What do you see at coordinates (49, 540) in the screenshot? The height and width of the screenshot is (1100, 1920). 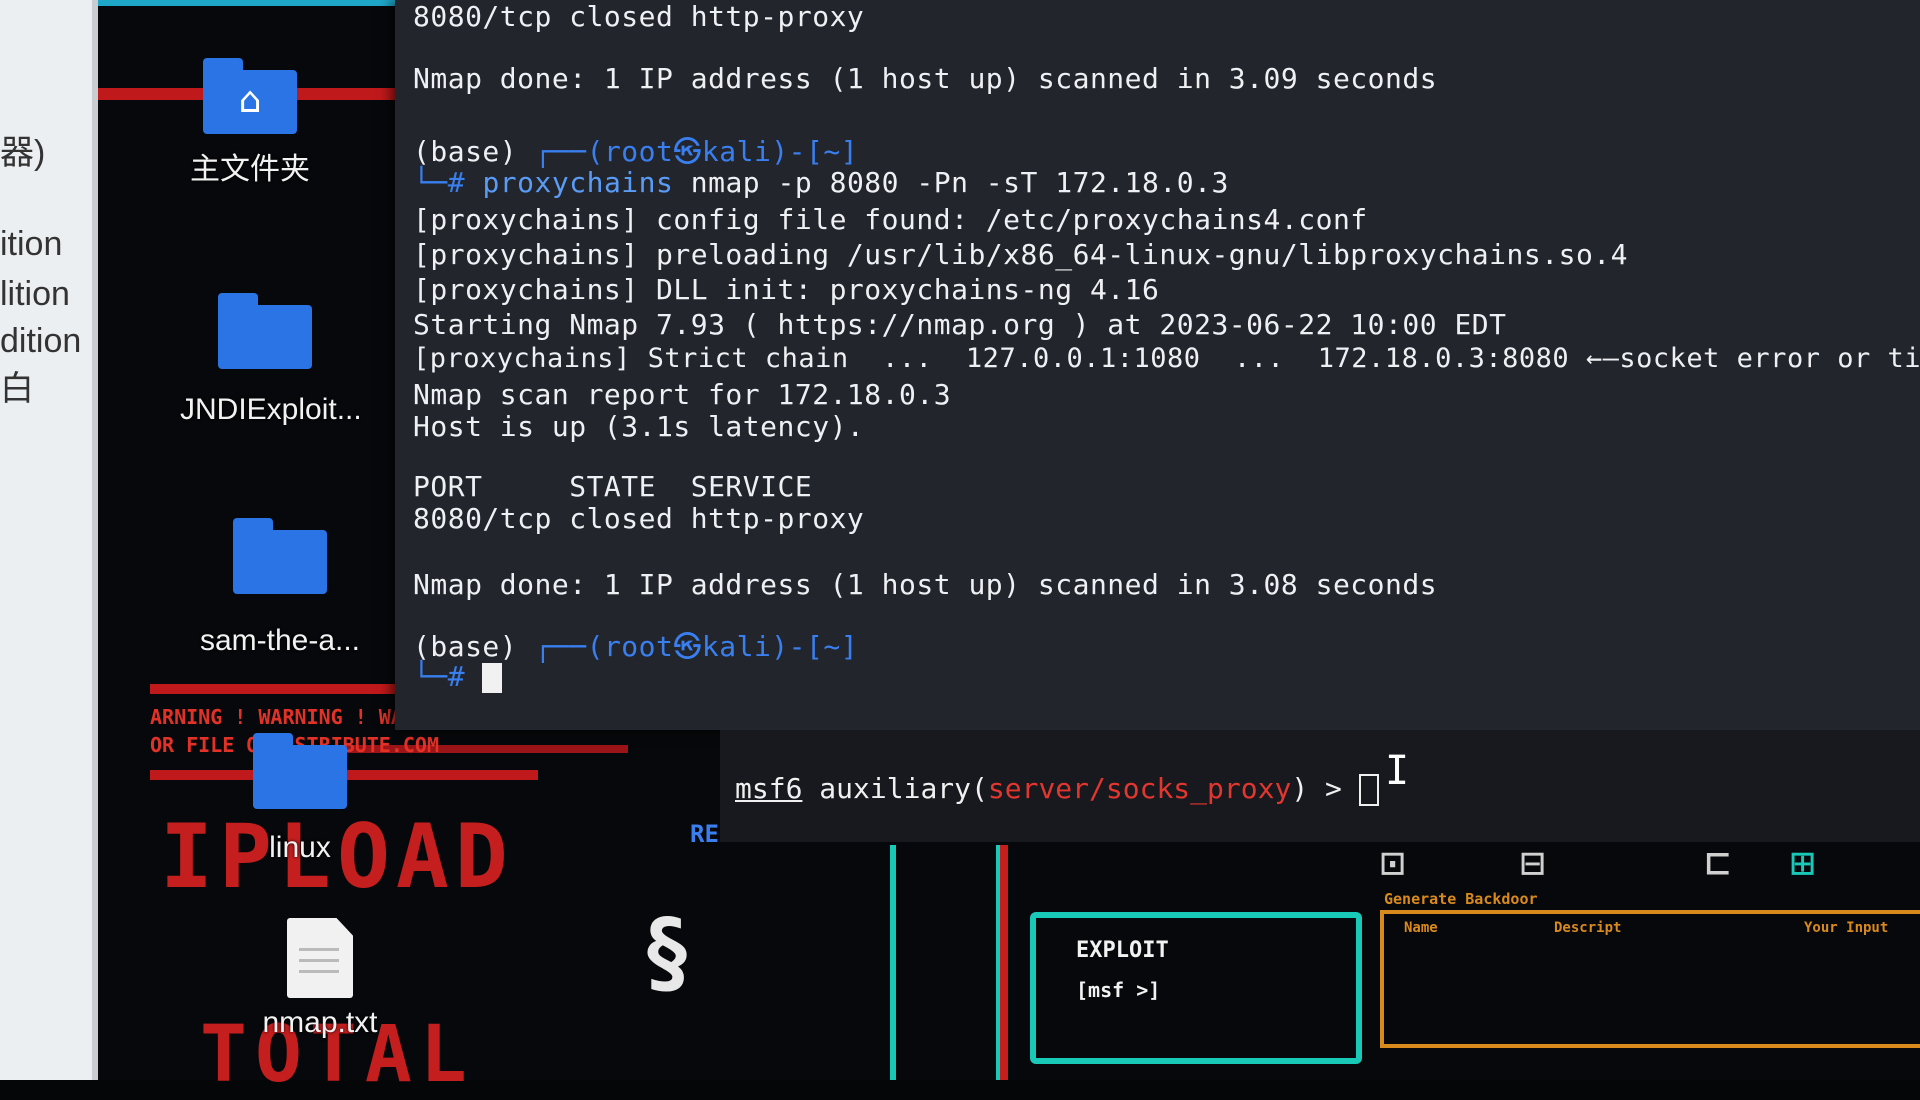 I see `left-app-window: 器) ition lition dition 白` at bounding box center [49, 540].